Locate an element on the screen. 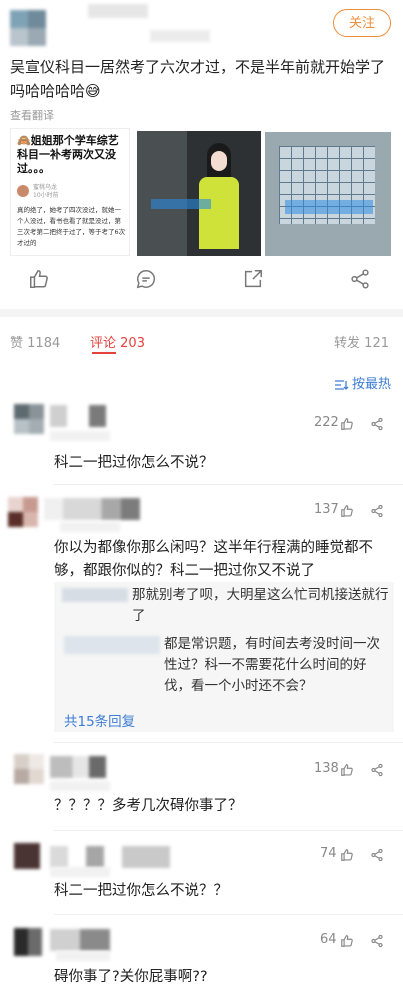 This screenshot has width=403, height=1000. repost-icon is located at coordinates (253, 279).